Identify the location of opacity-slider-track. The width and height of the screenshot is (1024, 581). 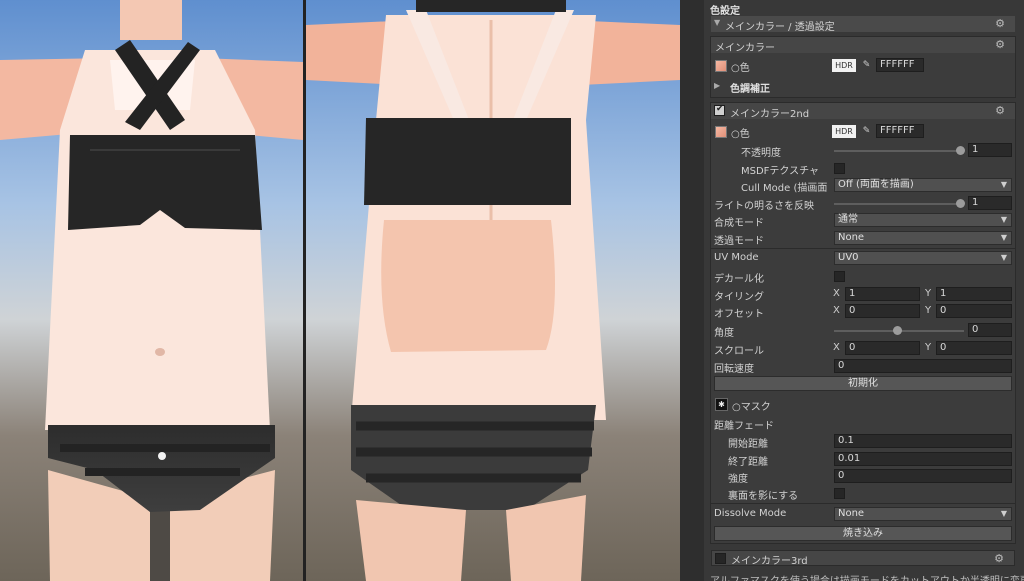
(899, 151).